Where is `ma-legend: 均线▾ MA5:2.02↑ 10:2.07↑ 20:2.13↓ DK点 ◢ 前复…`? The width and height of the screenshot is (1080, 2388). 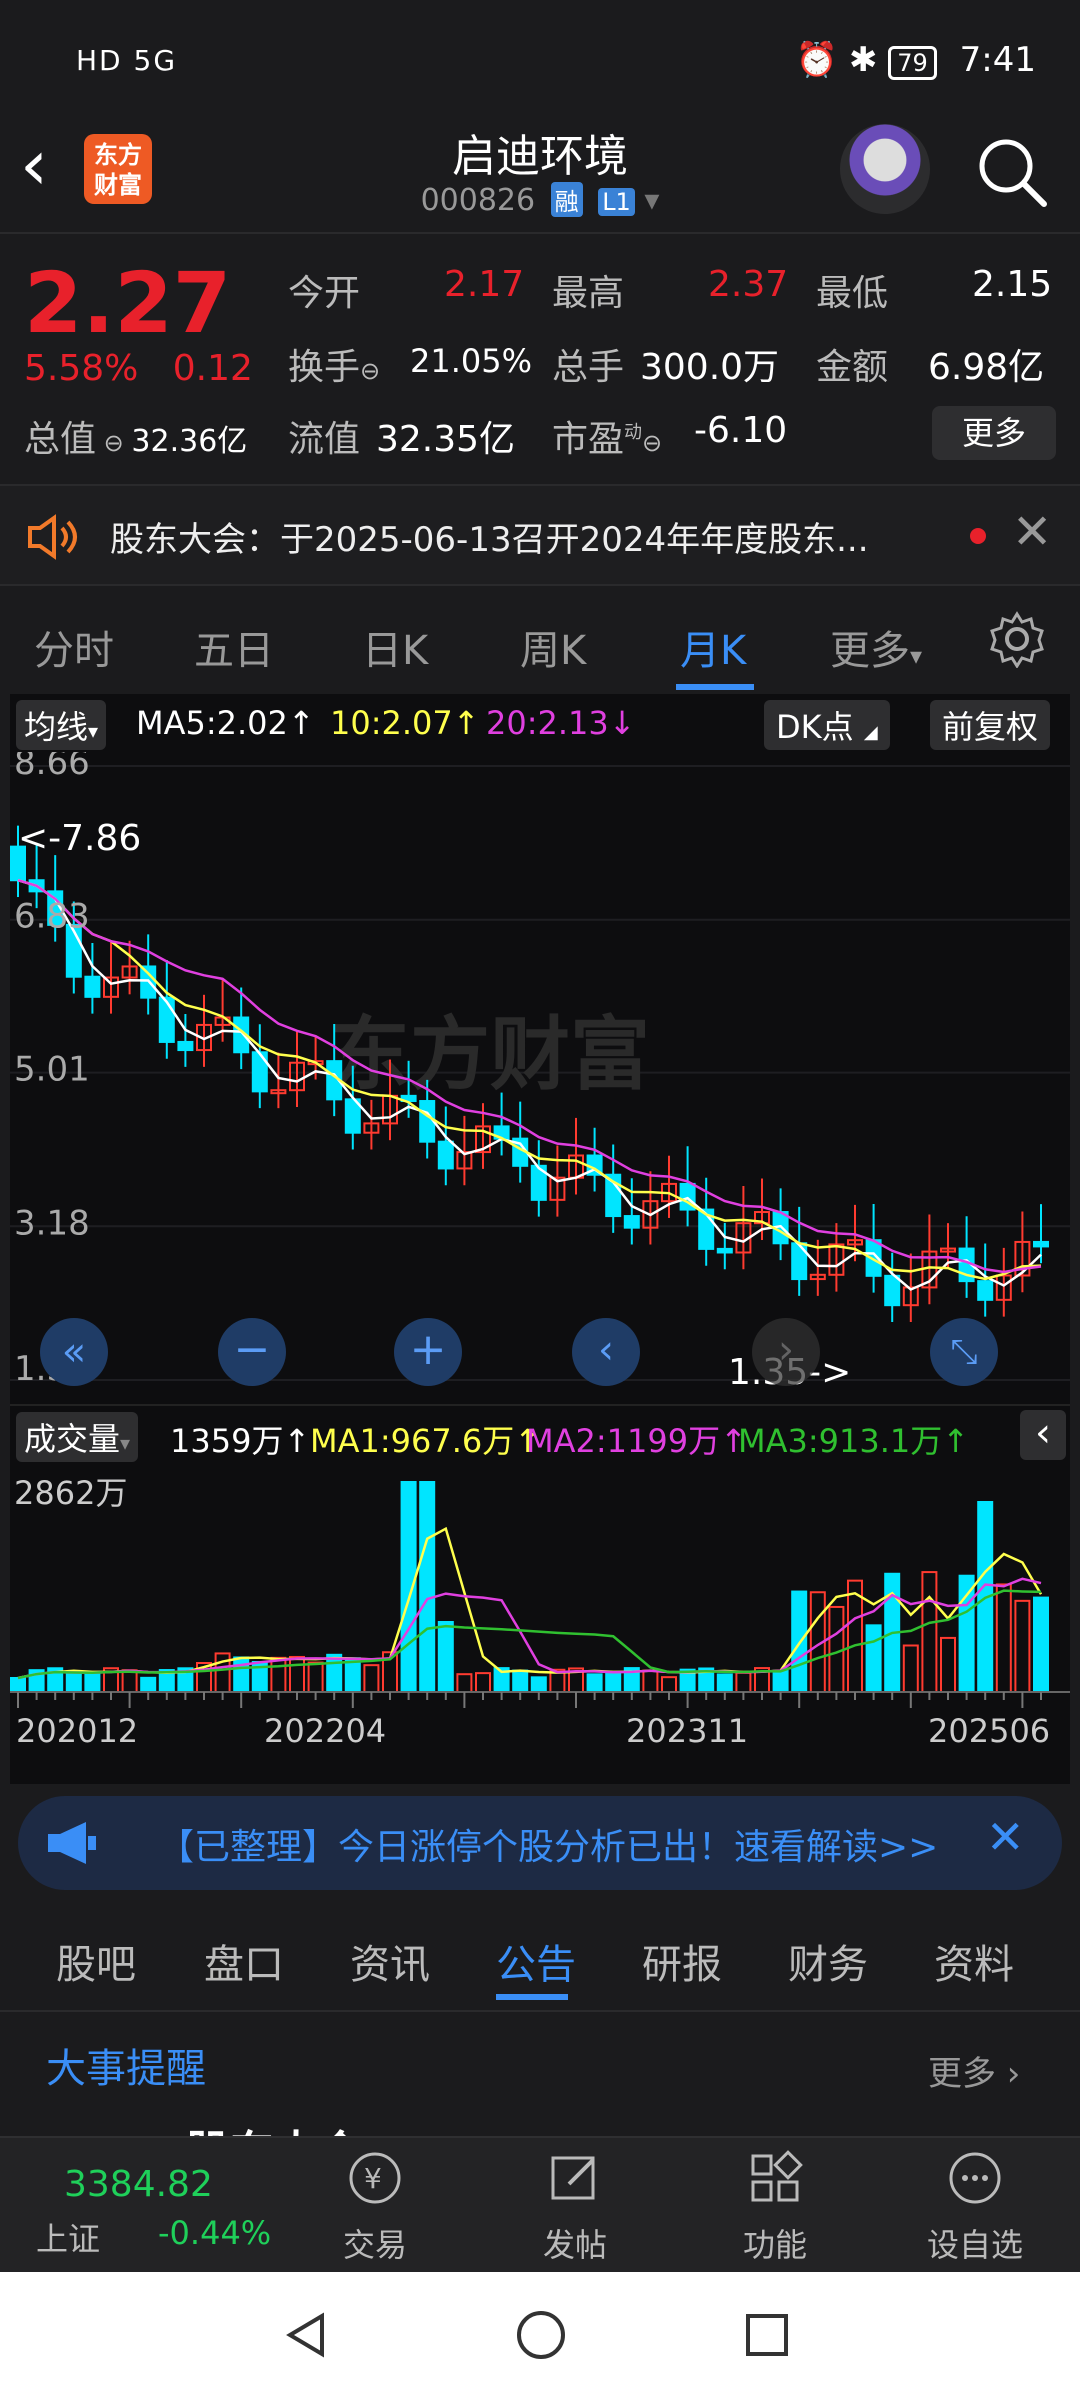 ma-legend: 均线▾ MA5:2.02↑ 10:2.07↑ 20:2.13↓ DK点 ◢ 前复… is located at coordinates (540, 722).